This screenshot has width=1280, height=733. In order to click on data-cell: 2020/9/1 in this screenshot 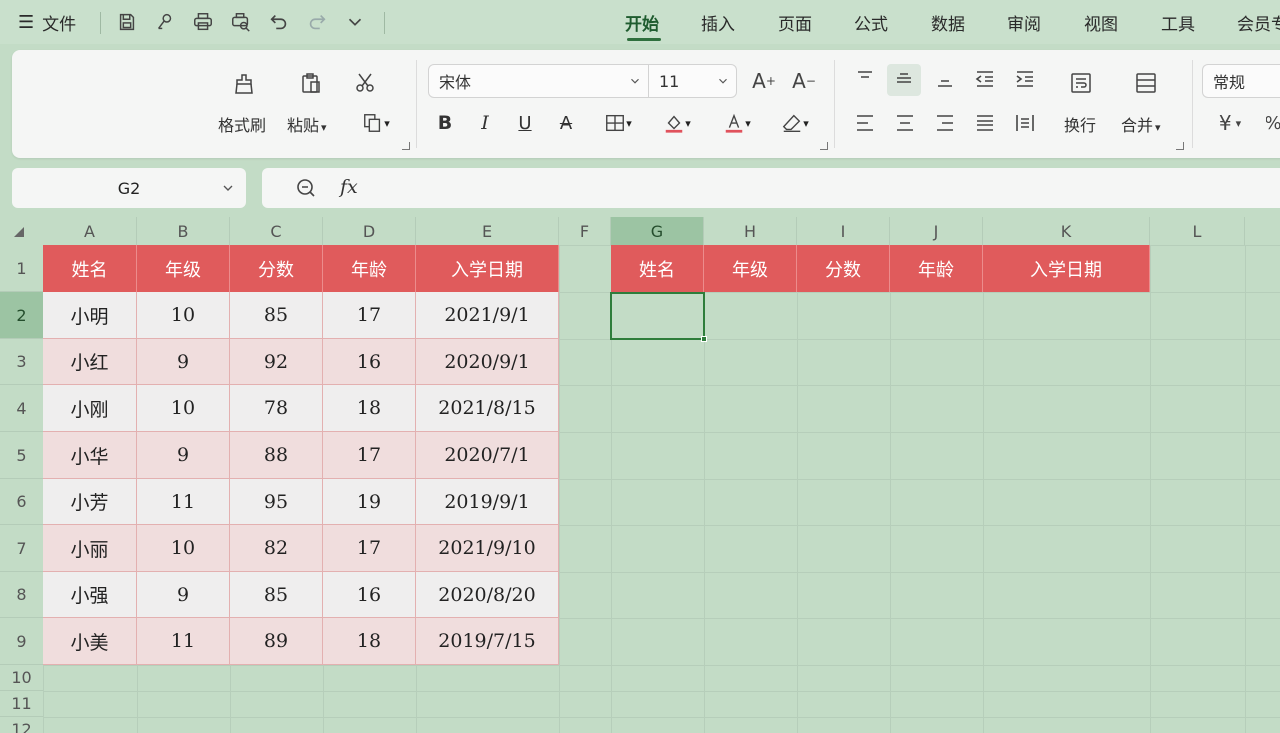, I will do `click(487, 362)`.